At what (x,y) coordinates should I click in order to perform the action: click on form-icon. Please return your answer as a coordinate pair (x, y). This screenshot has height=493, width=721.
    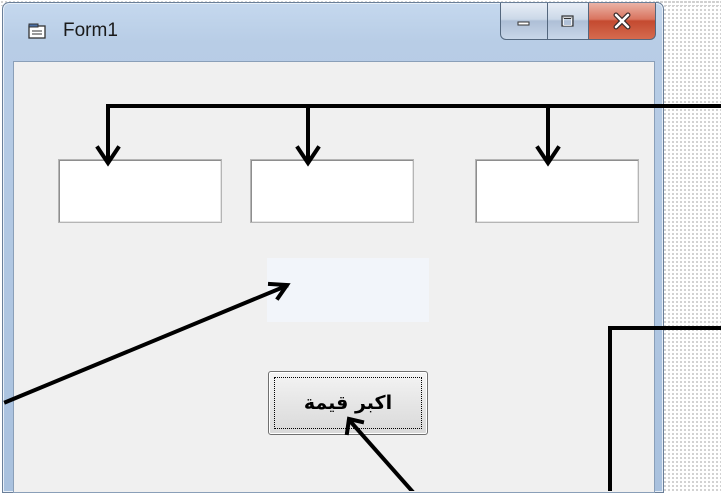
    Looking at the image, I should click on (37, 31).